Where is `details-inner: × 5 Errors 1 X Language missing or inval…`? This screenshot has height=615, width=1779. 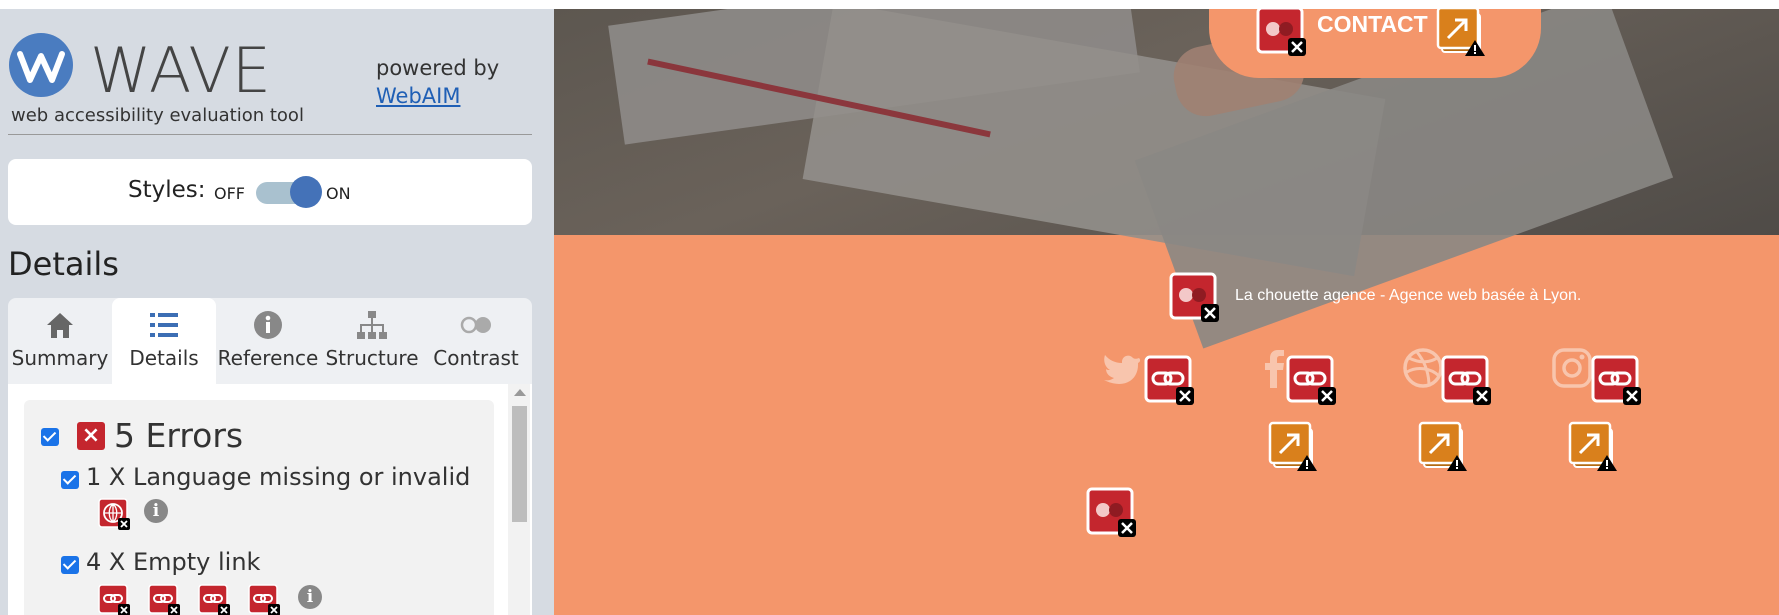
details-inner: × 5 Errors 1 X Language missing or inval… is located at coordinates (259, 507).